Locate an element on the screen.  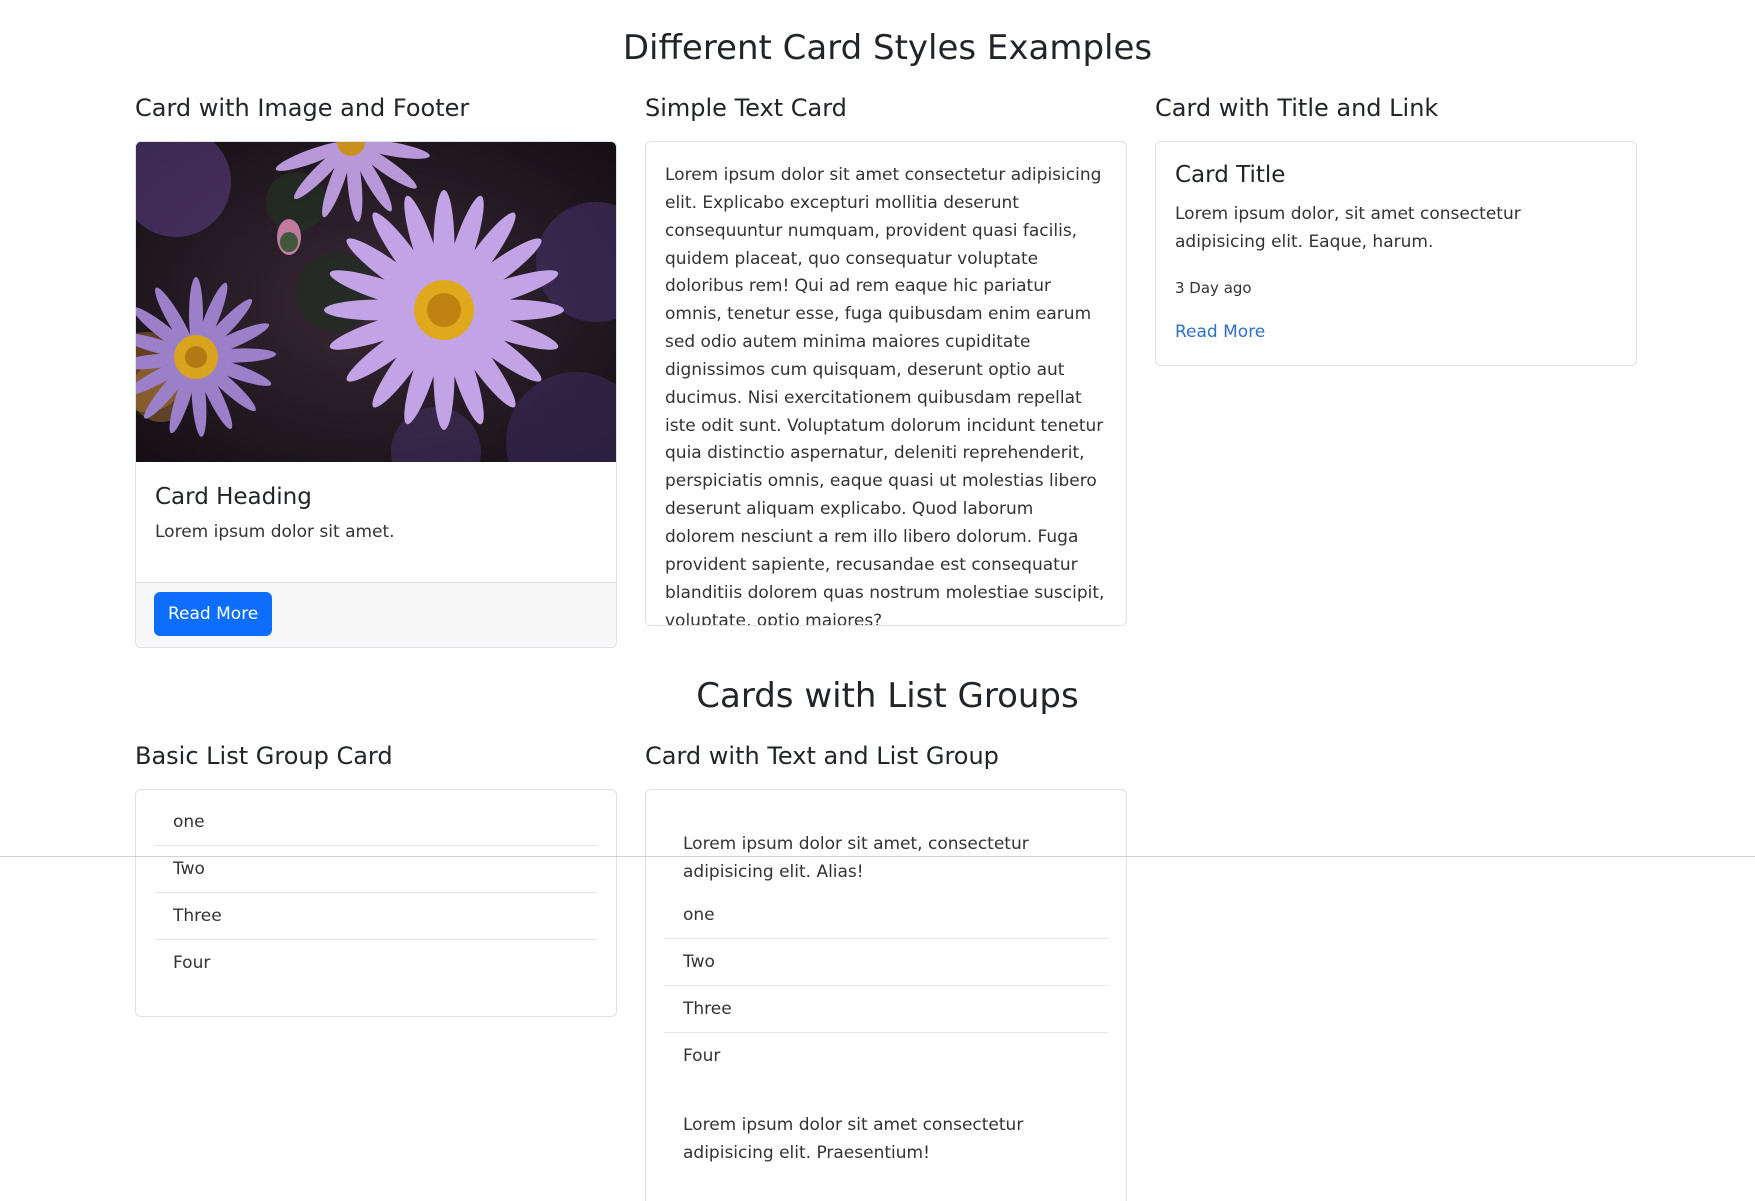
card-timestamp: 3 Day ago is located at coordinates (1213, 288).